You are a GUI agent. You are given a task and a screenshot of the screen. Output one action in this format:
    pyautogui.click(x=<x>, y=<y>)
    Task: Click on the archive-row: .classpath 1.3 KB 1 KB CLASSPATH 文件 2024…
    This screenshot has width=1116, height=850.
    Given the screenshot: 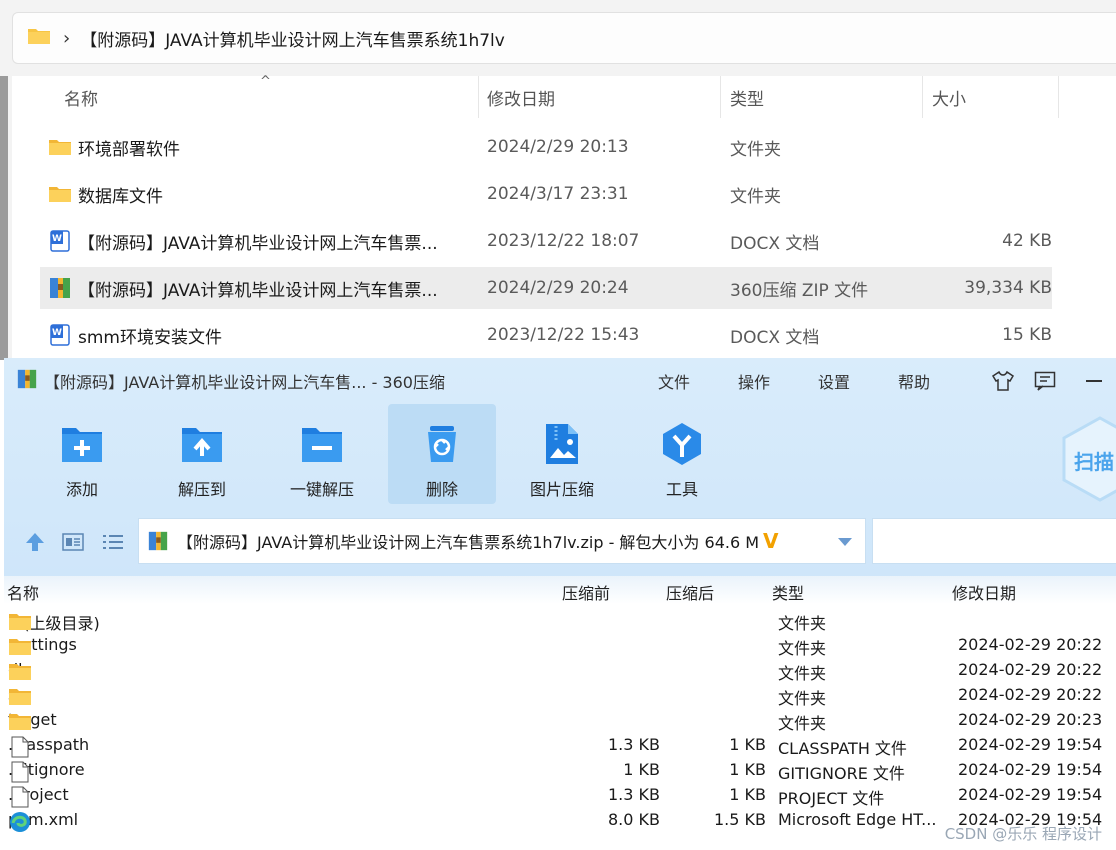 What is the action you would take?
    pyautogui.click(x=560, y=745)
    